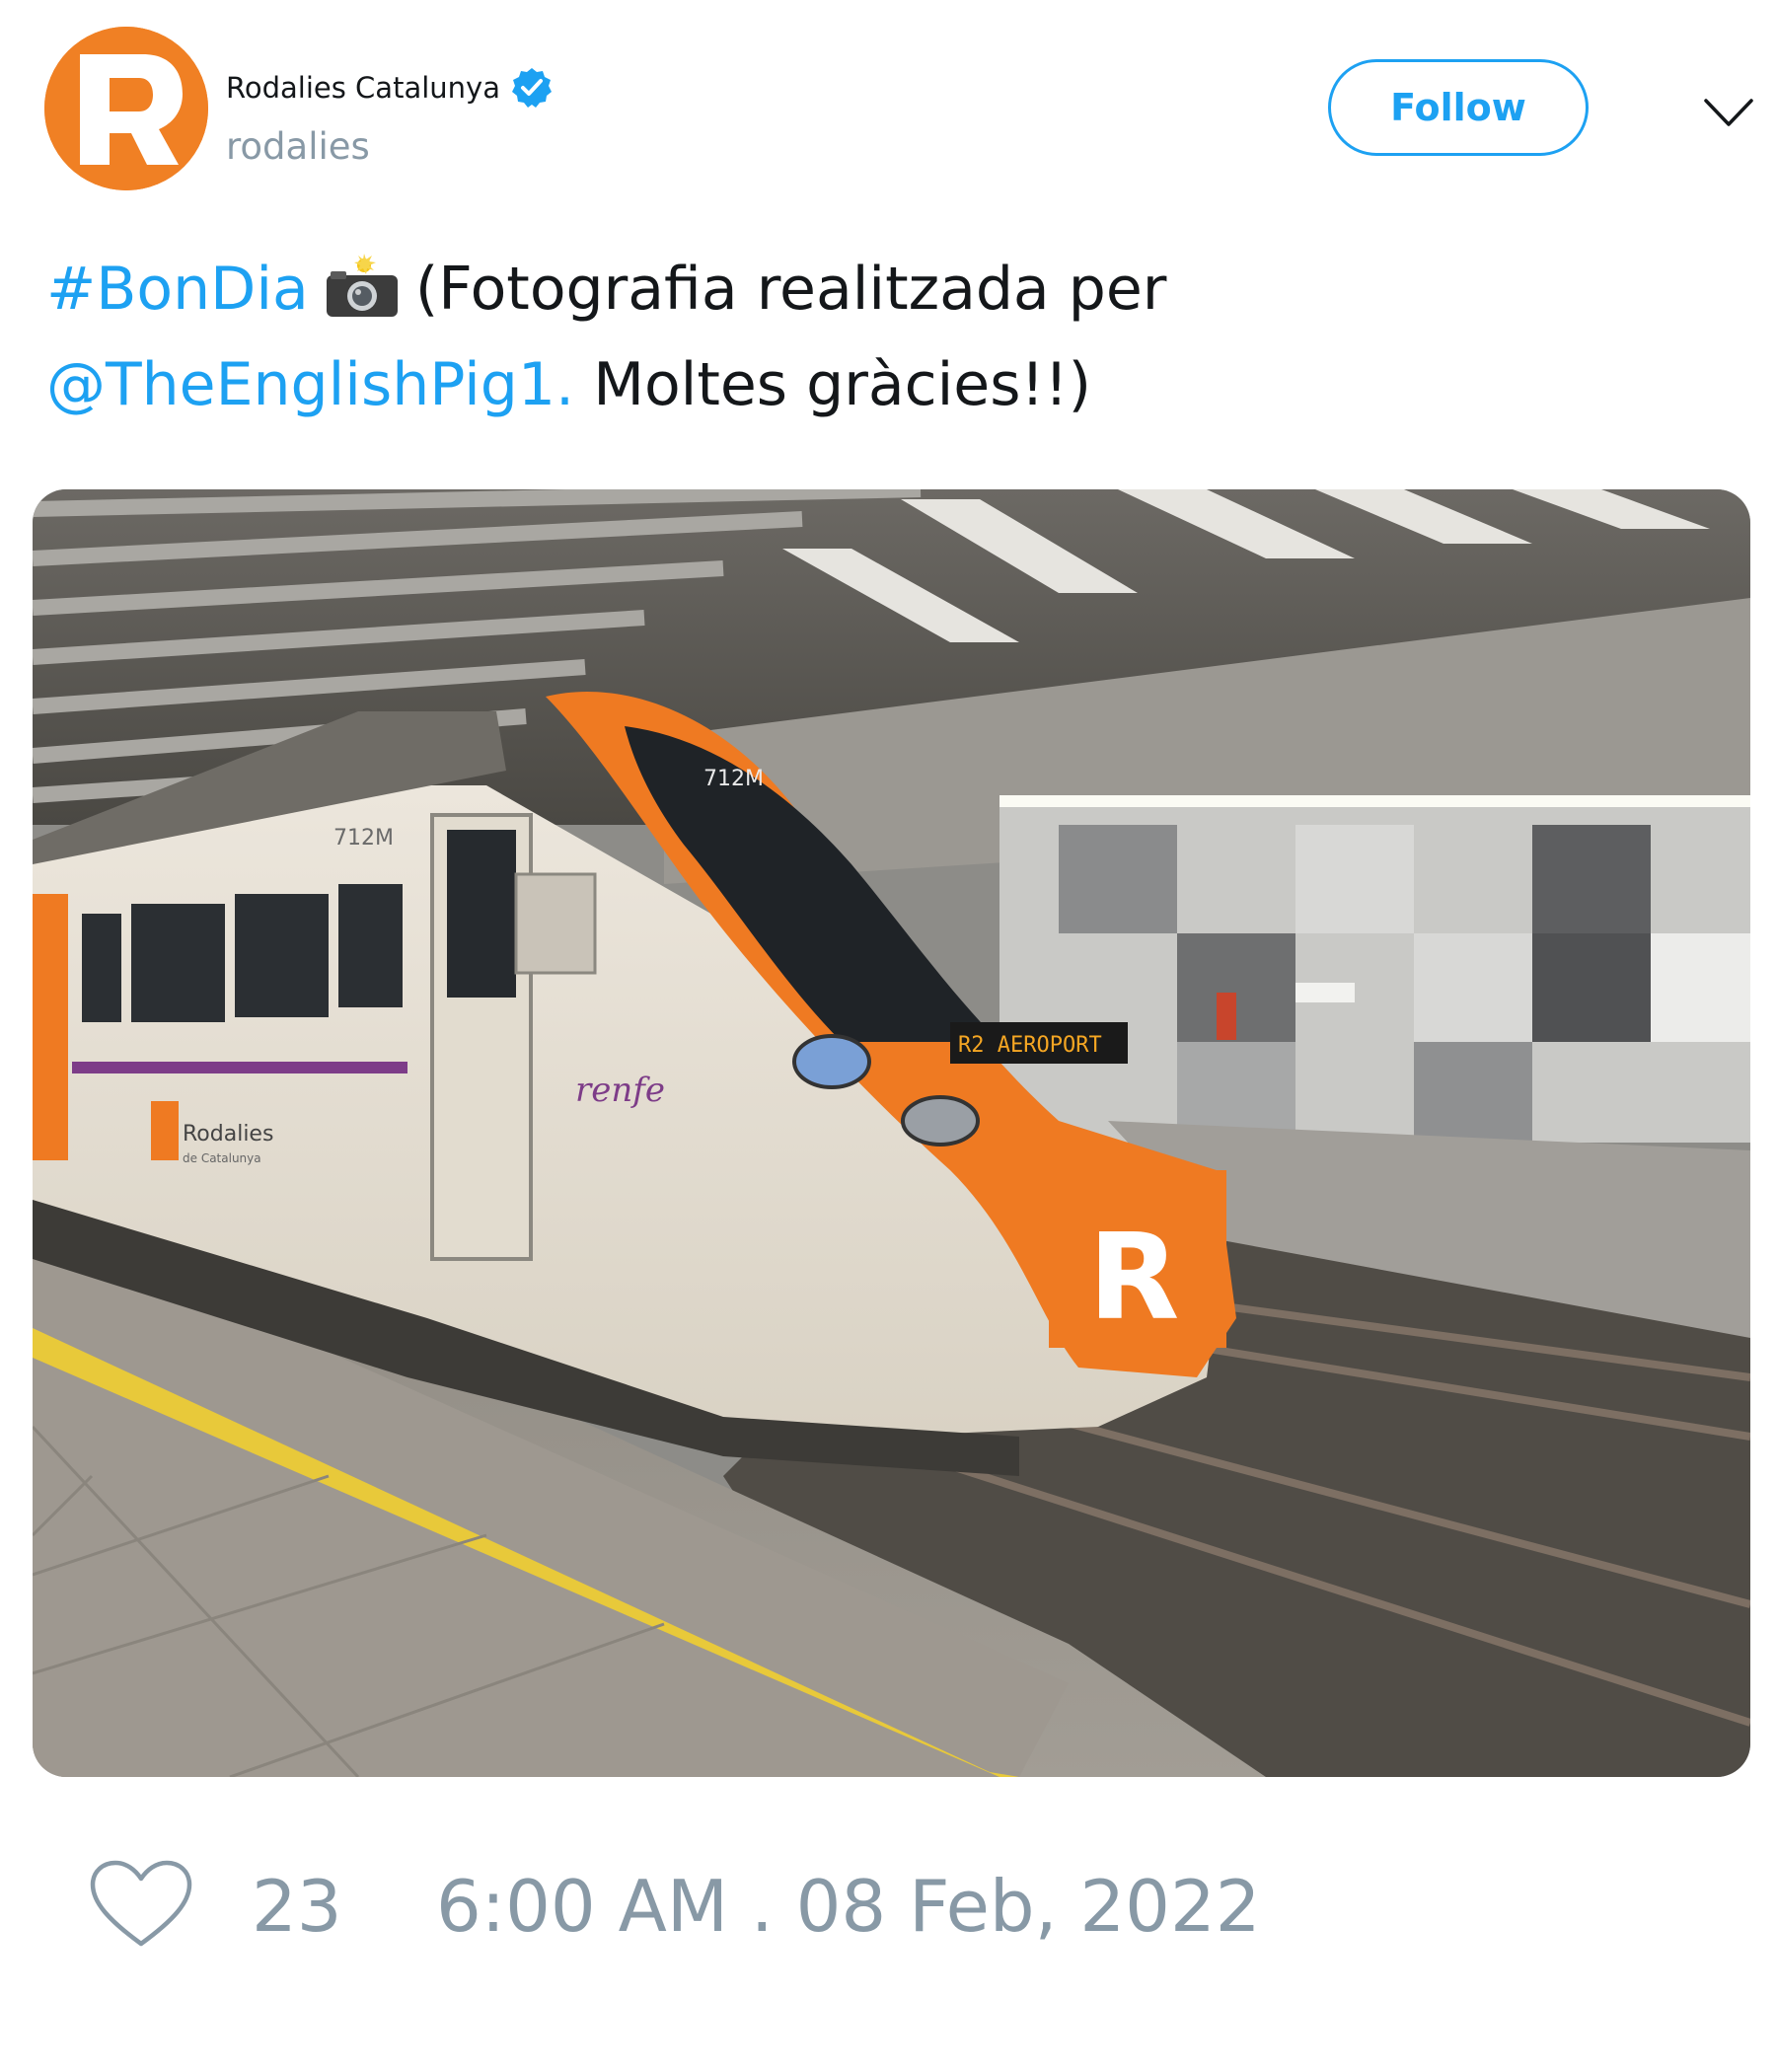 Image resolution: width=1776 pixels, height=2072 pixels. What do you see at coordinates (1459, 108) in the screenshot?
I see `follow-button: Follow` at bounding box center [1459, 108].